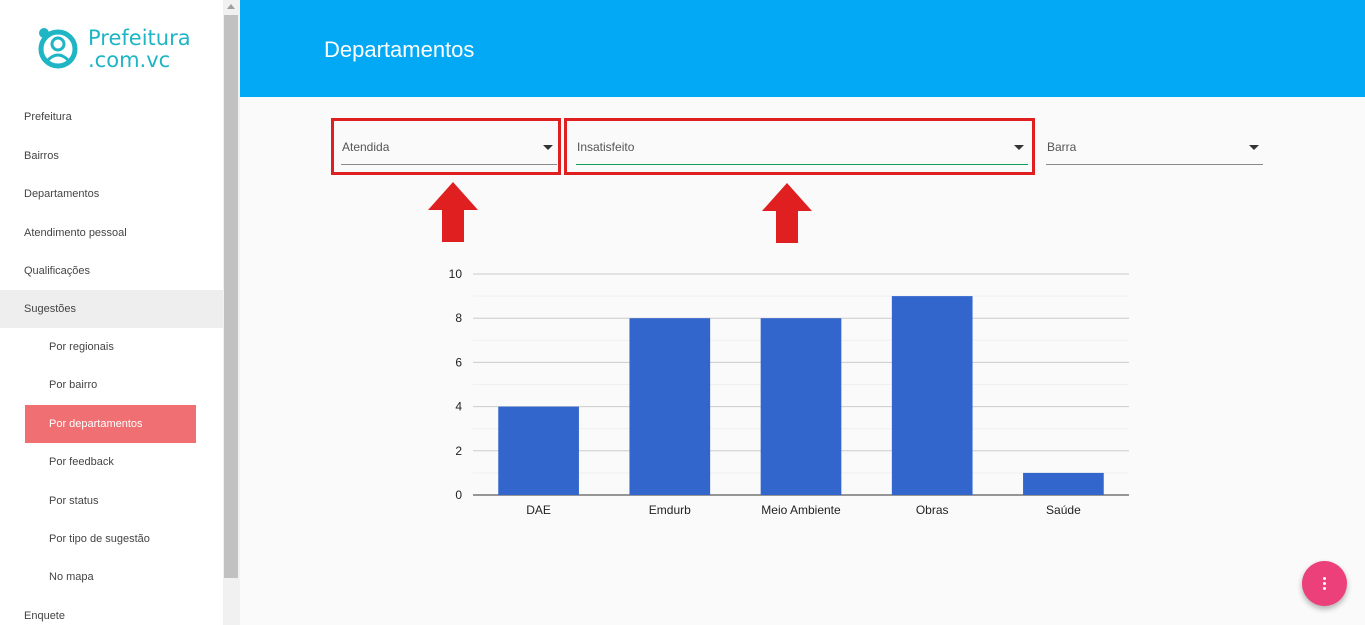  Describe the element at coordinates (110, 424) in the screenshot. I see `sidebar-subitem-por-departamentos: Por departamentos` at that location.